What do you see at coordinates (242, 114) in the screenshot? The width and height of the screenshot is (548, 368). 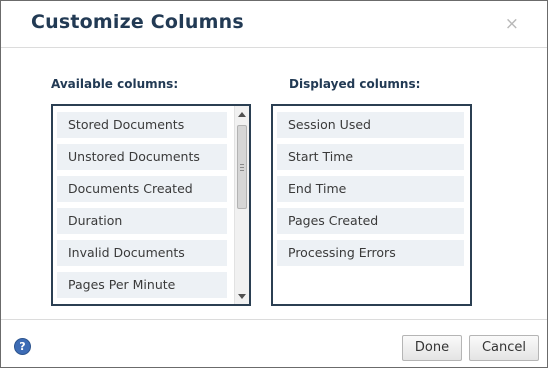 I see `scroll-up-arrow-icon` at bounding box center [242, 114].